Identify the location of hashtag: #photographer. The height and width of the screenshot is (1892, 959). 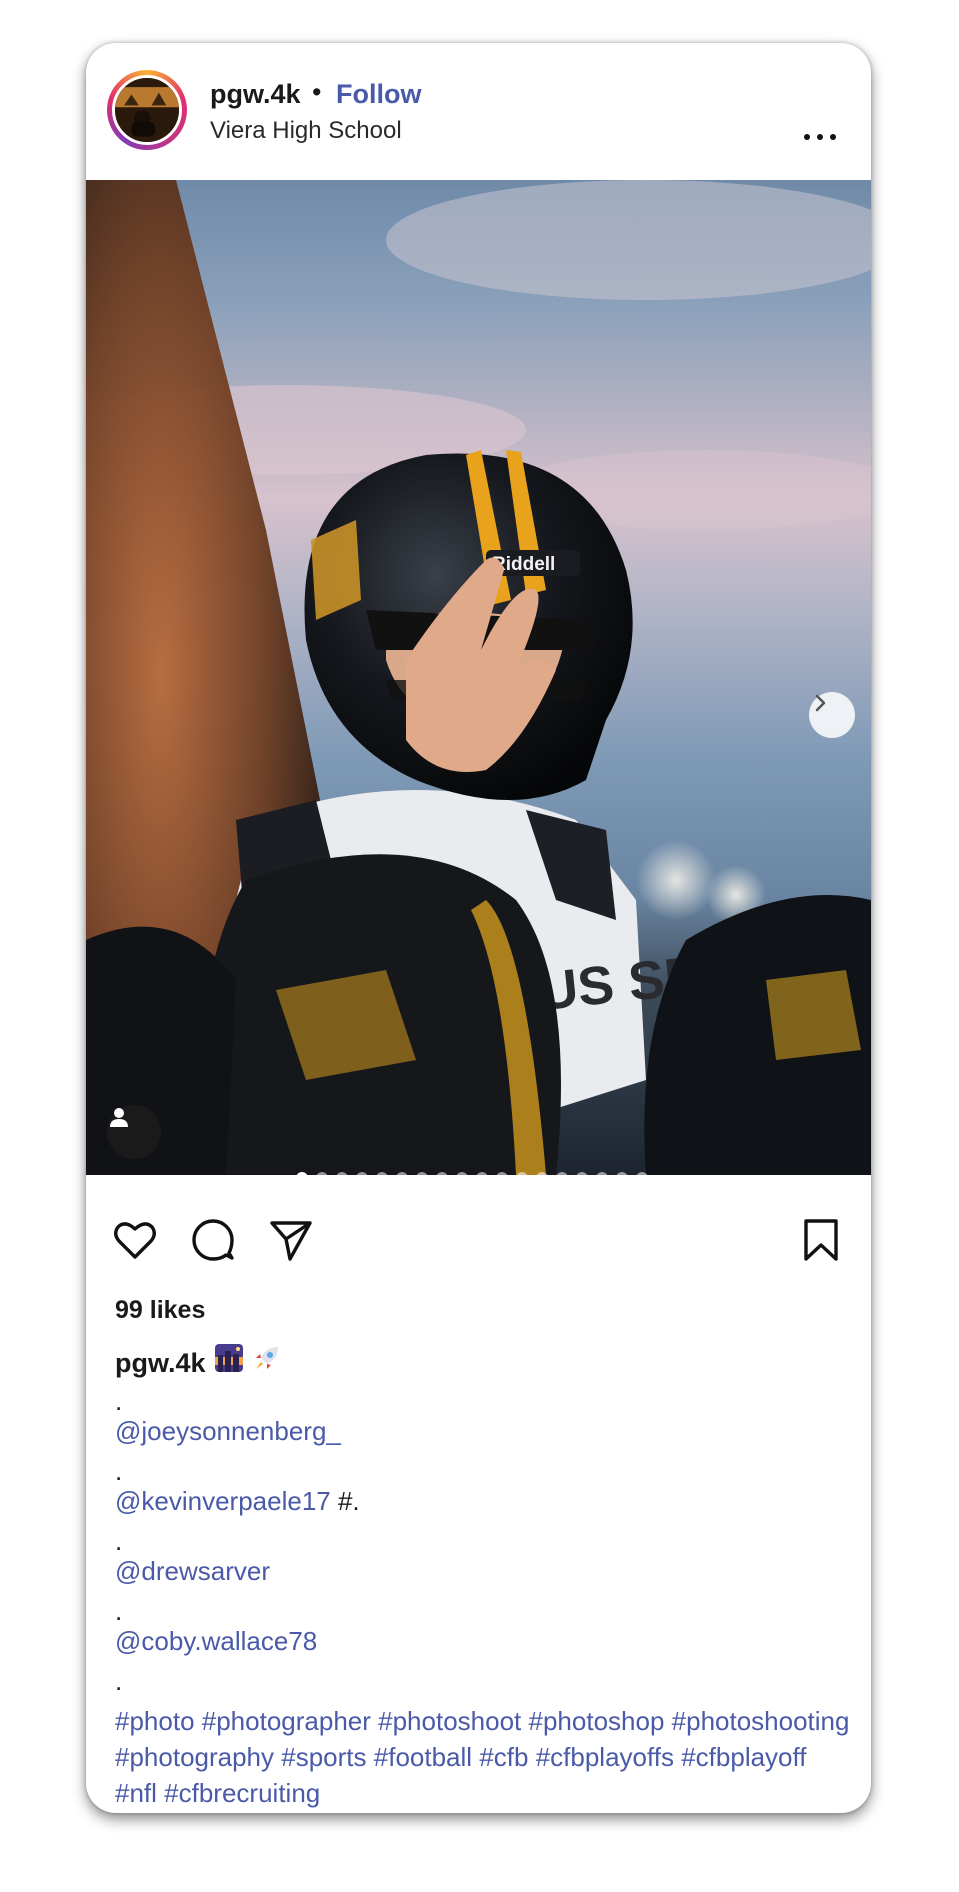
(286, 1721).